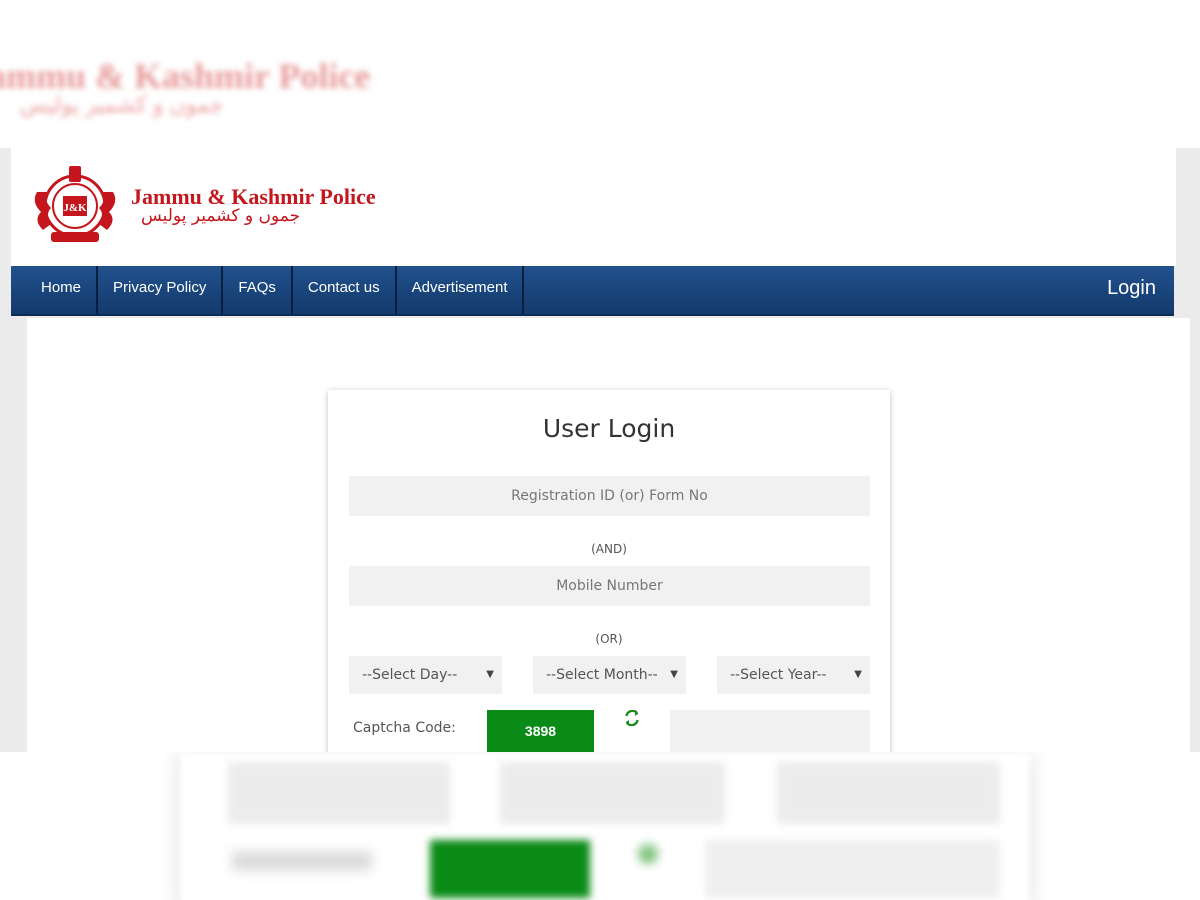 The image size is (1200, 900). I want to click on refresh-icon, so click(632, 720).